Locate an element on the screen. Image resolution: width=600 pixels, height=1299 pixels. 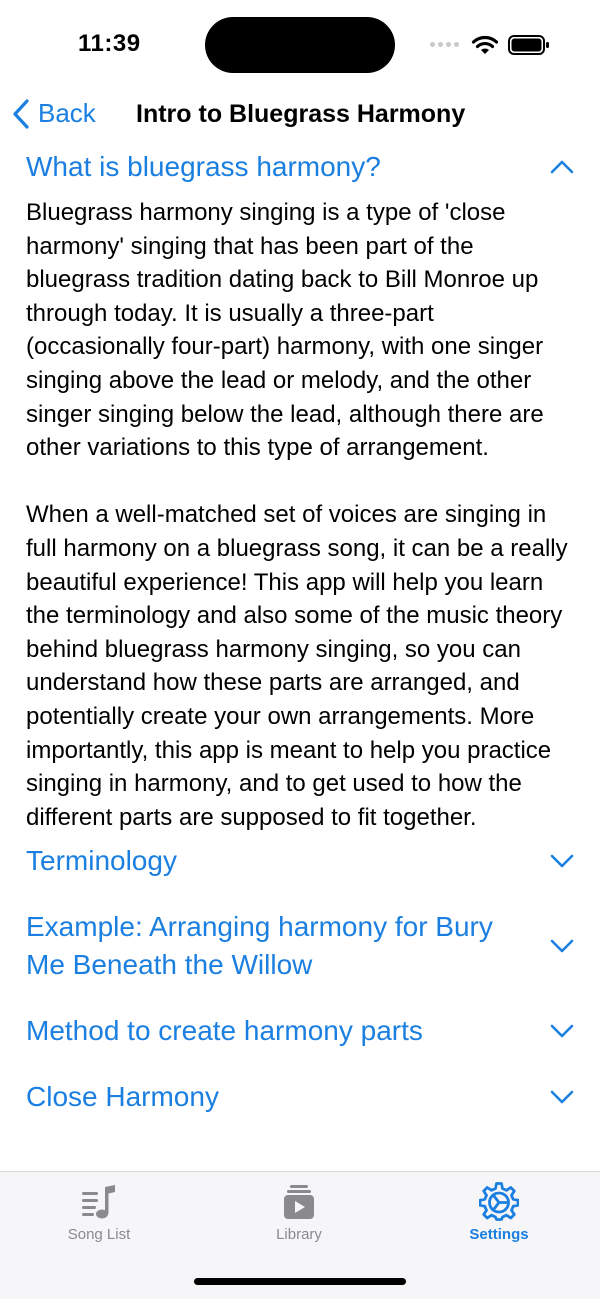
back-label: Back is located at coordinates (67, 113).